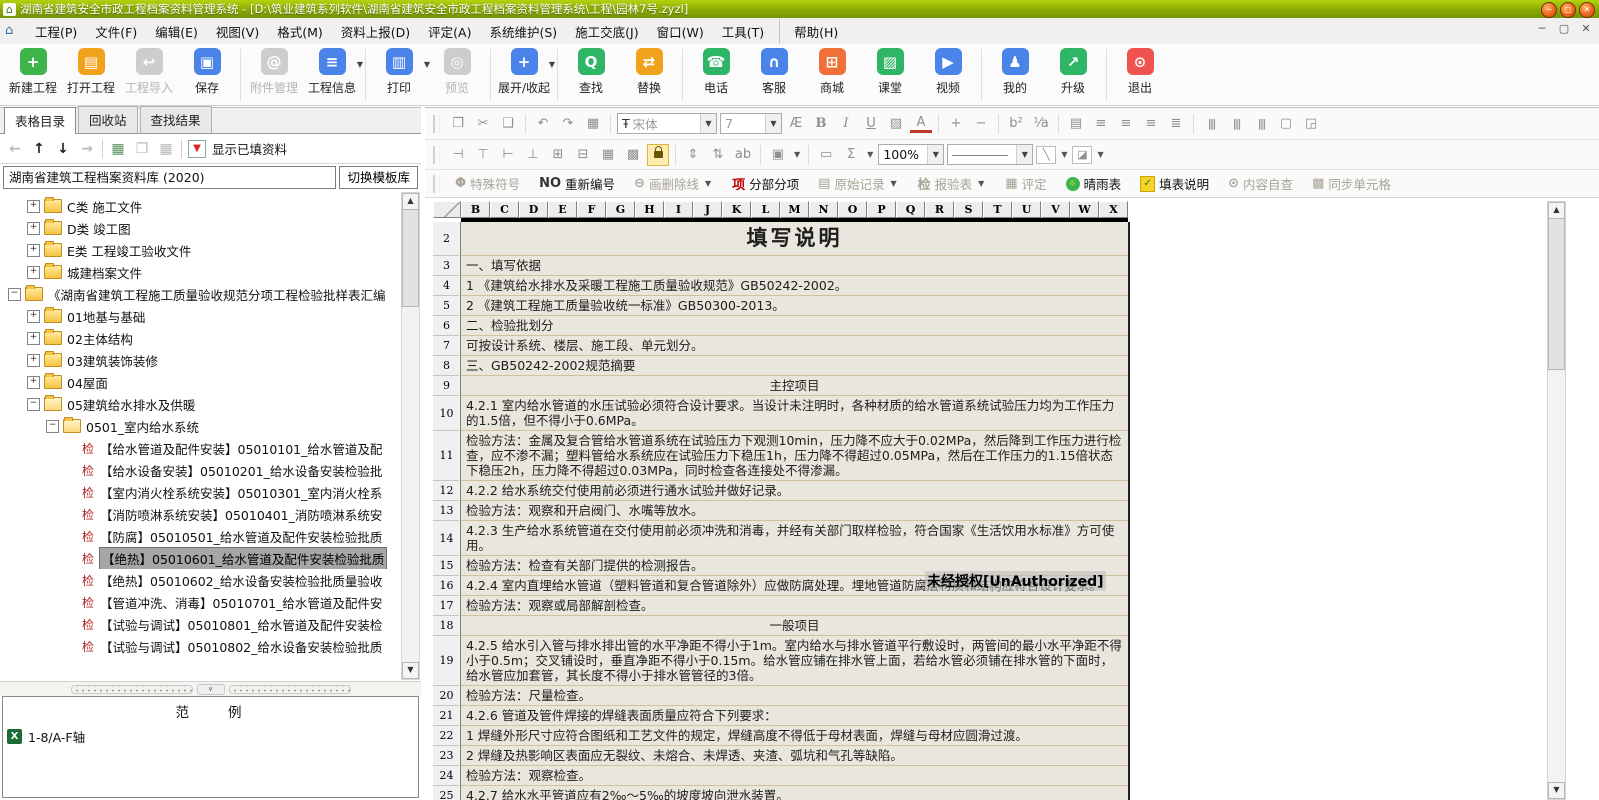 Image resolution: width=1599 pixels, height=800 pixels. Describe the element at coordinates (794, 715) in the screenshot. I see `cell-text: 4.2.6 管道及管件焊接的焊缝表面质量应符合下列要求：` at that location.